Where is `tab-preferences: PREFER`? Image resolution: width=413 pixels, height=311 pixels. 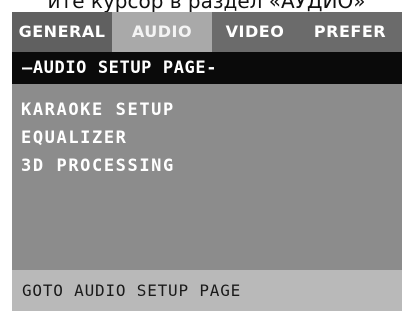 tab-preferences: PREFER is located at coordinates (350, 32).